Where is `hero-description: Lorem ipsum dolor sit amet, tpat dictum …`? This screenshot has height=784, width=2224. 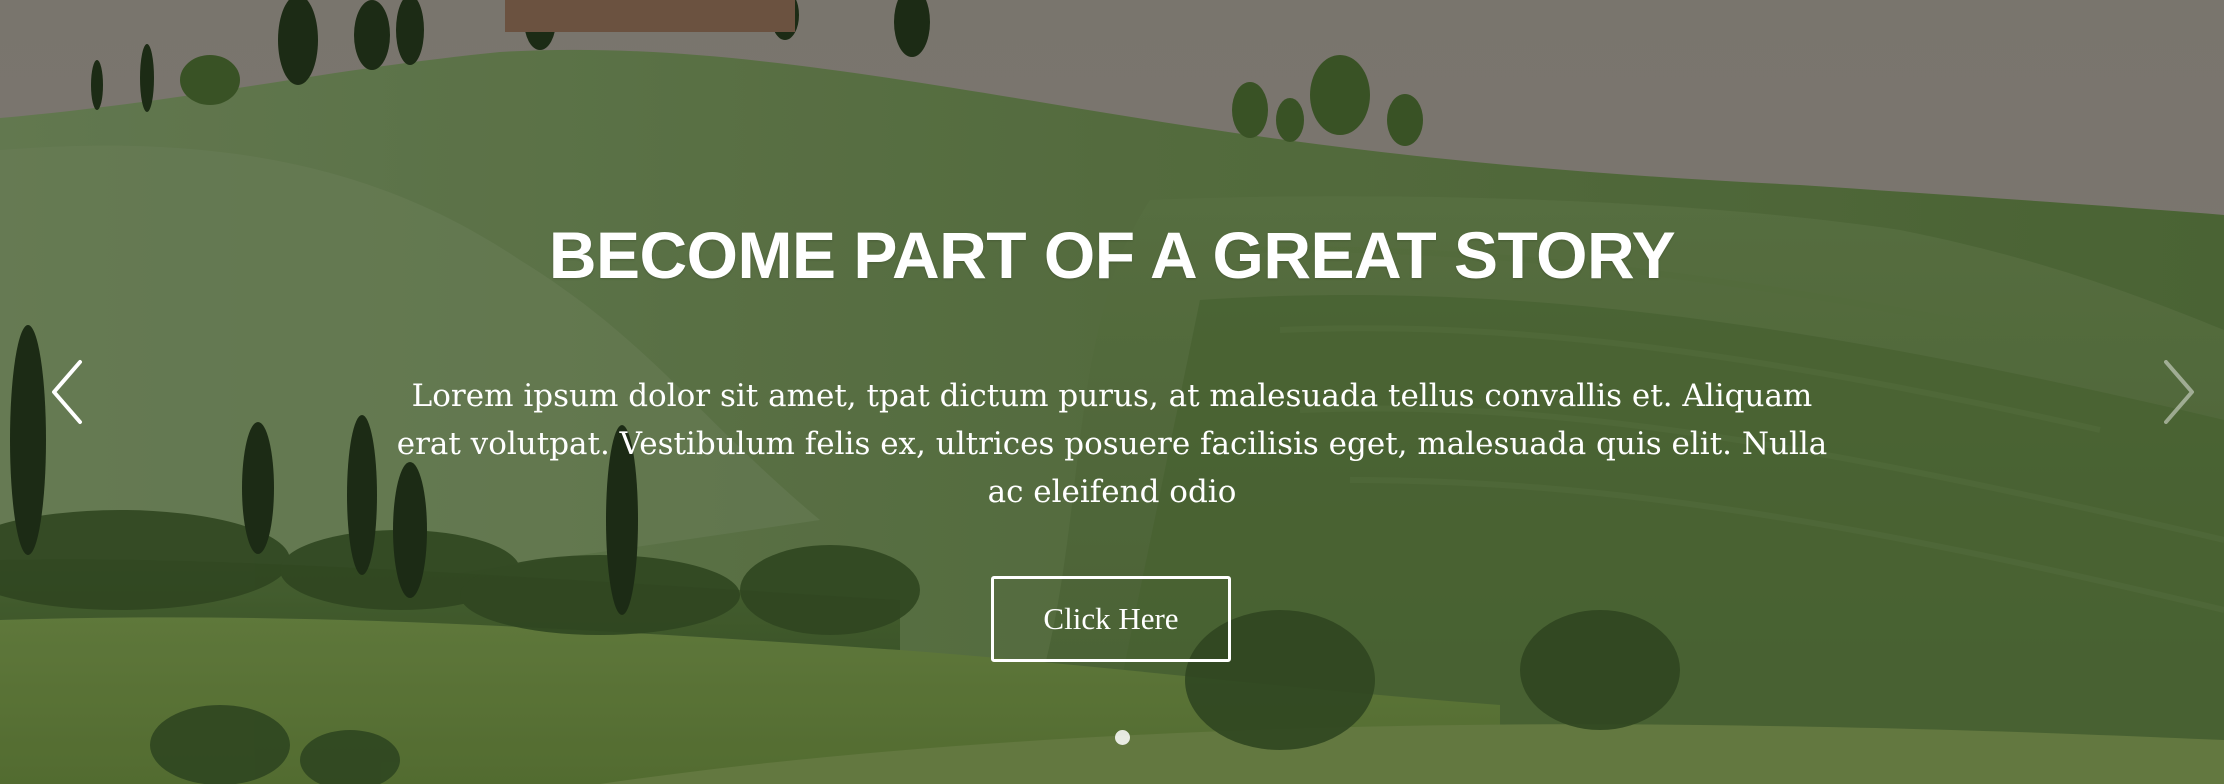 hero-description: Lorem ipsum dolor sit amet, tpat dictum … is located at coordinates (1112, 444).